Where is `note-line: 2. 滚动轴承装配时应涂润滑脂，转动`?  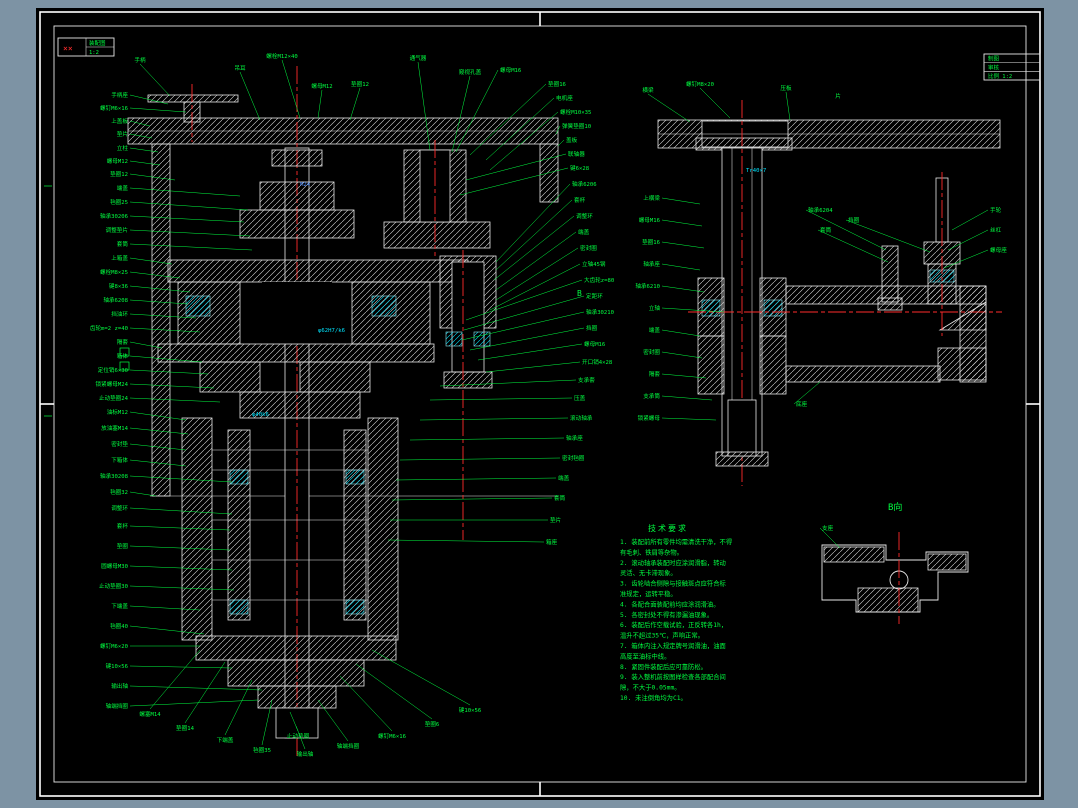 note-line: 2. 滚动轴承装配时应涂润滑脂，转动 is located at coordinates (673, 562).